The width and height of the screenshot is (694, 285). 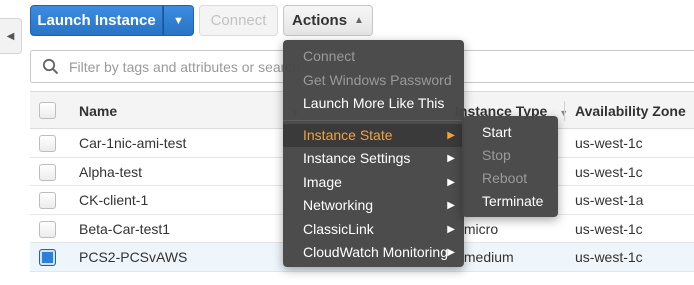 What do you see at coordinates (373, 135) in the screenshot?
I see `menu-item-instance-state: Instance State ▶` at bounding box center [373, 135].